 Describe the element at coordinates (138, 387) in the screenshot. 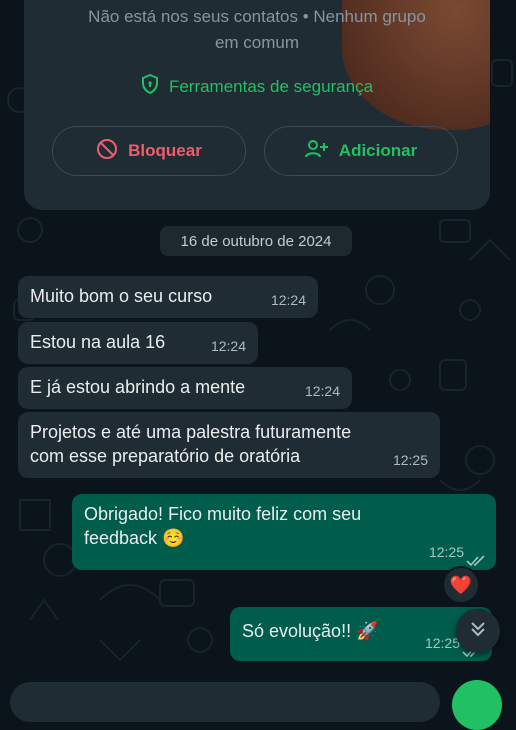

I see `message-text: E já estou abrindo a mente` at that location.